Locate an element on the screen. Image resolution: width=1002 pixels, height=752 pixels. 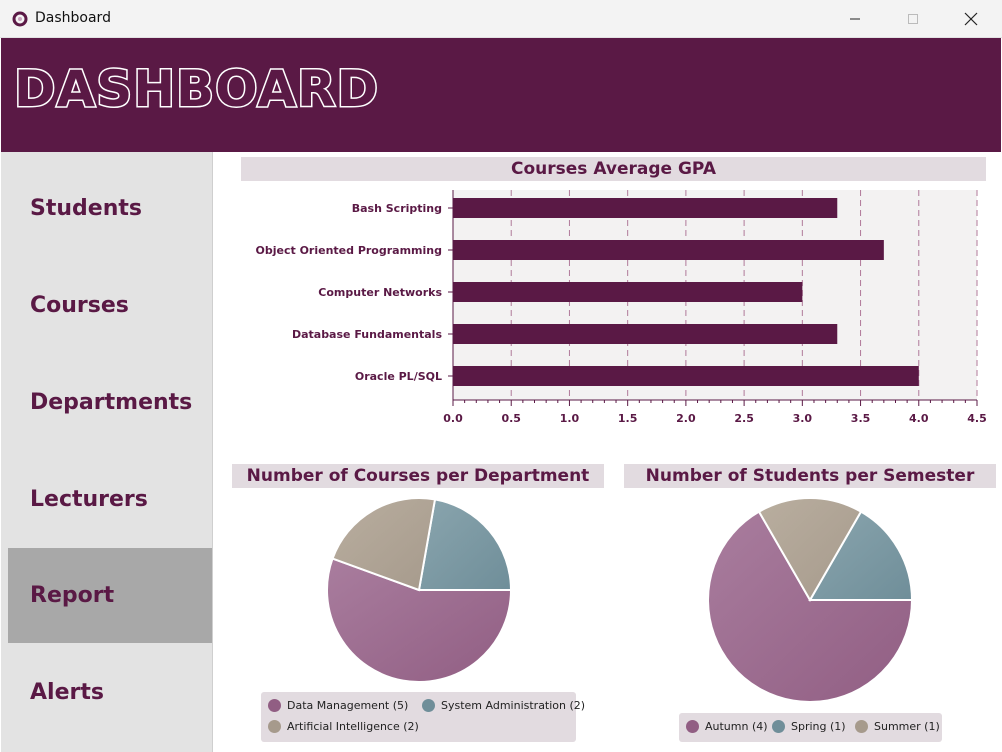
legend-label: Artificial Intelligence (2) is located at coordinates (353, 726).